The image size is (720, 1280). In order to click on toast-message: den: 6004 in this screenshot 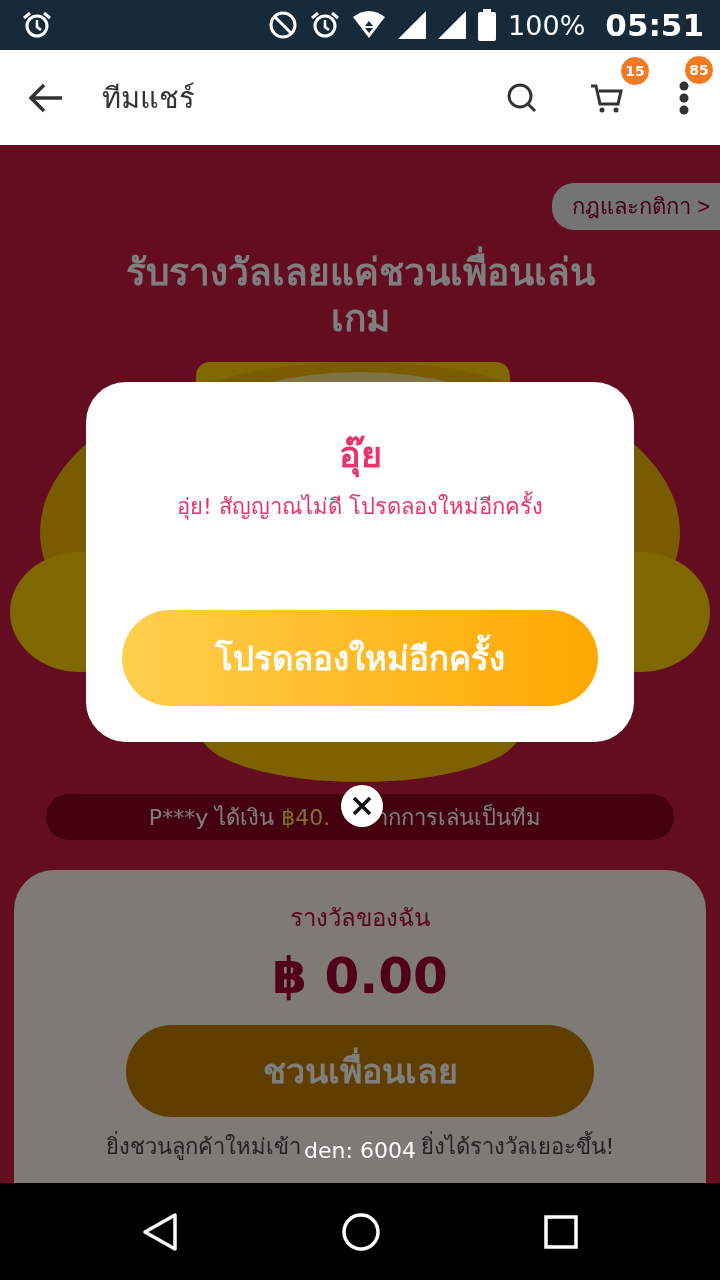, I will do `click(360, 1150)`.